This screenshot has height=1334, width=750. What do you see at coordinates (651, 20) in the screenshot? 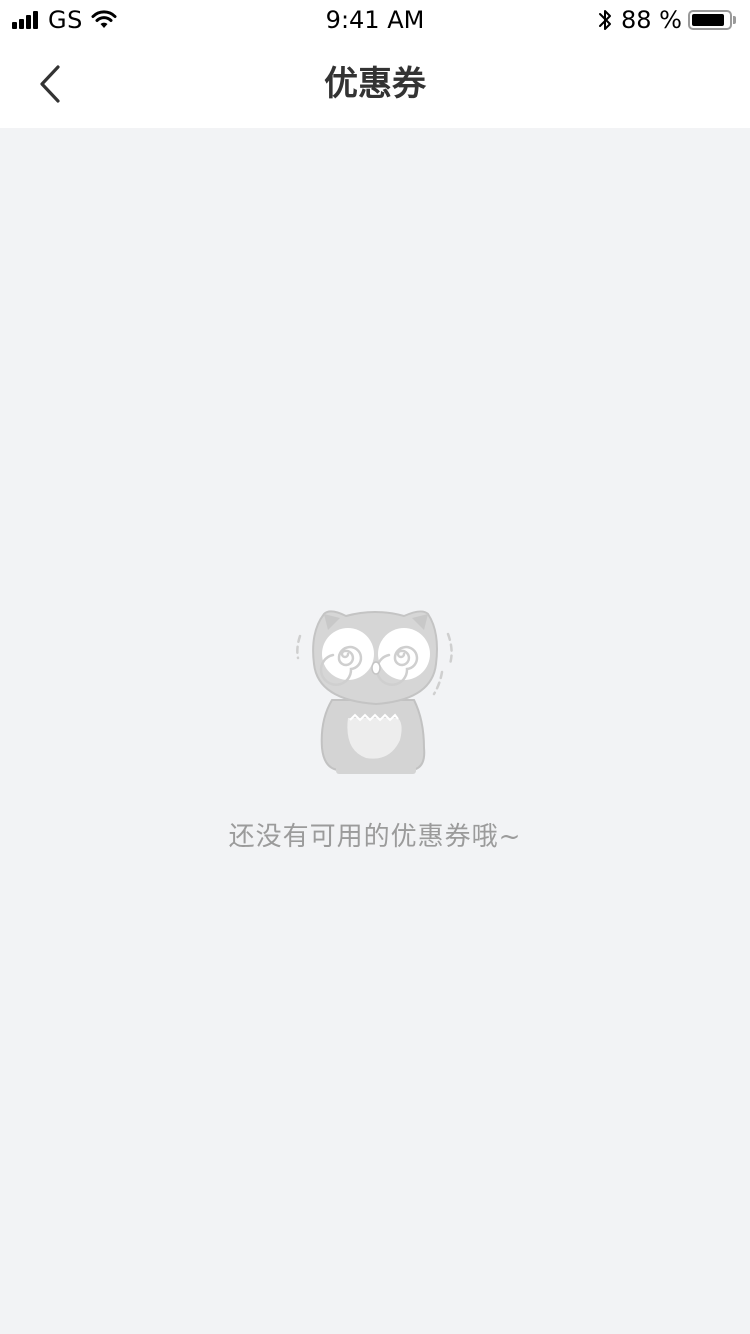
I see `battery-percent: 88 %` at bounding box center [651, 20].